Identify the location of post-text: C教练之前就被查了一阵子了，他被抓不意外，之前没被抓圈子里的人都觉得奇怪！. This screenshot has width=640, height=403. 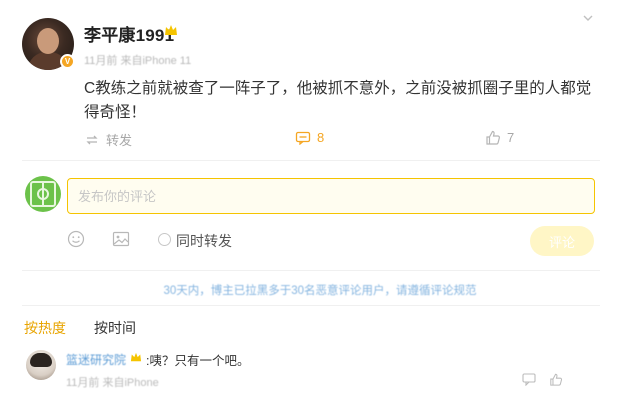
(338, 100).